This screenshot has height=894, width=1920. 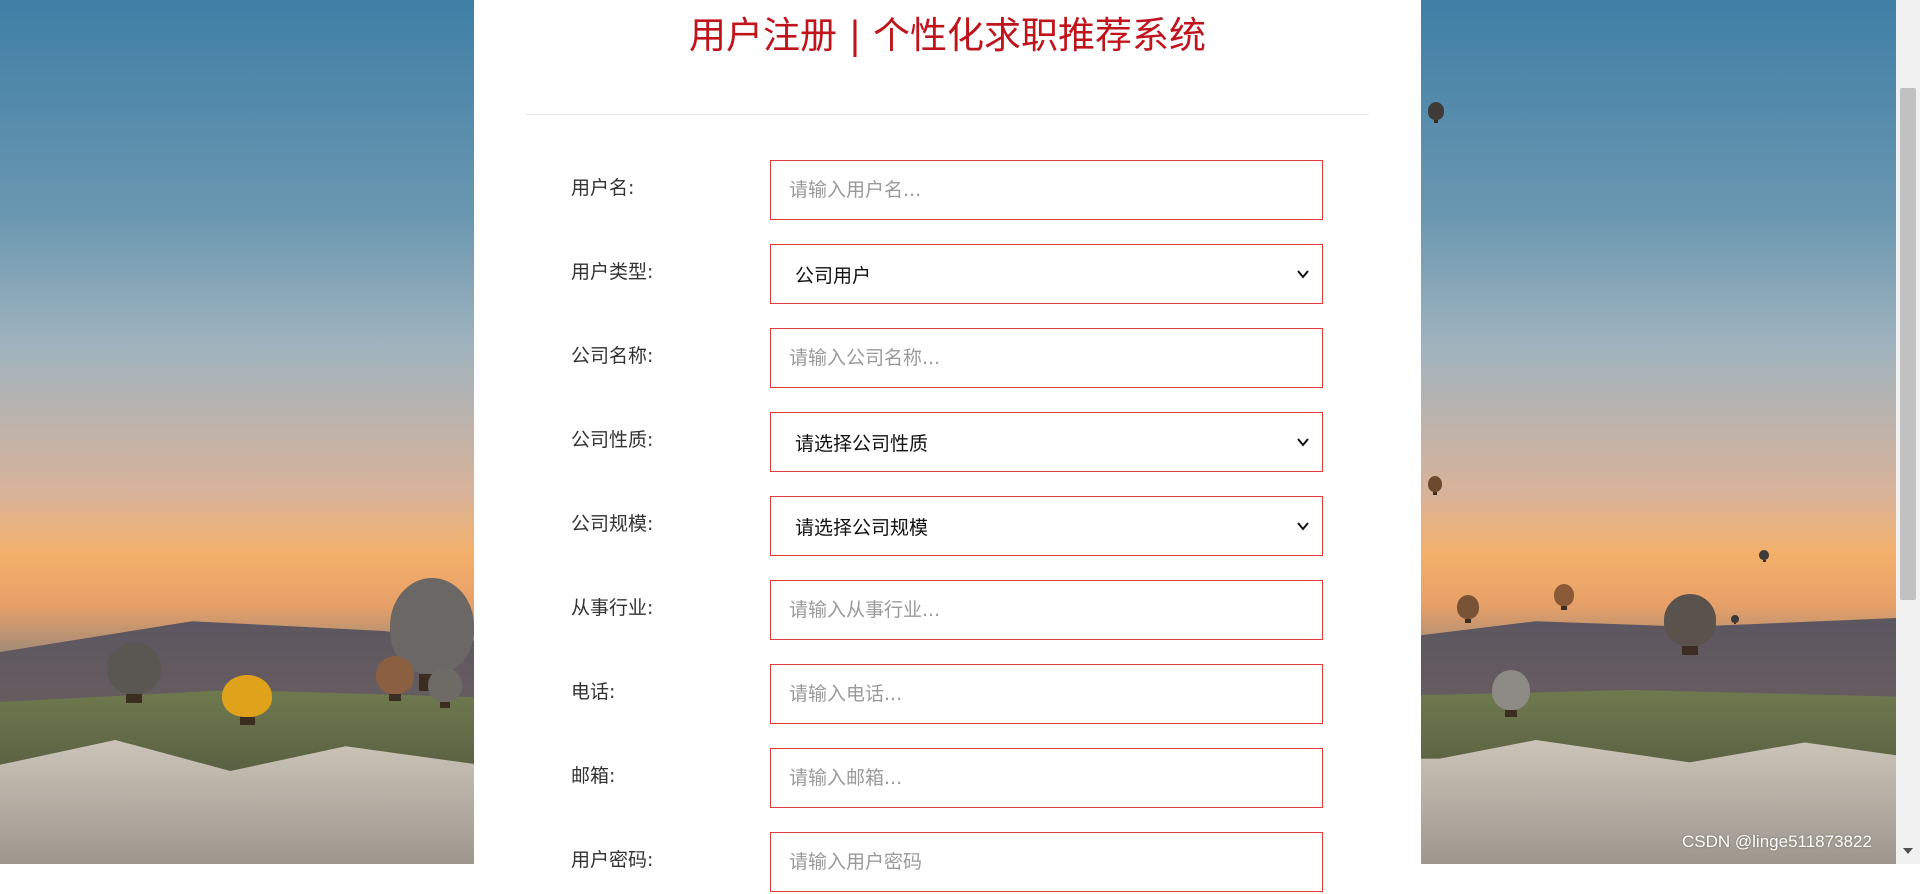 I want to click on vertical-scrollbar, so click(x=1908, y=432).